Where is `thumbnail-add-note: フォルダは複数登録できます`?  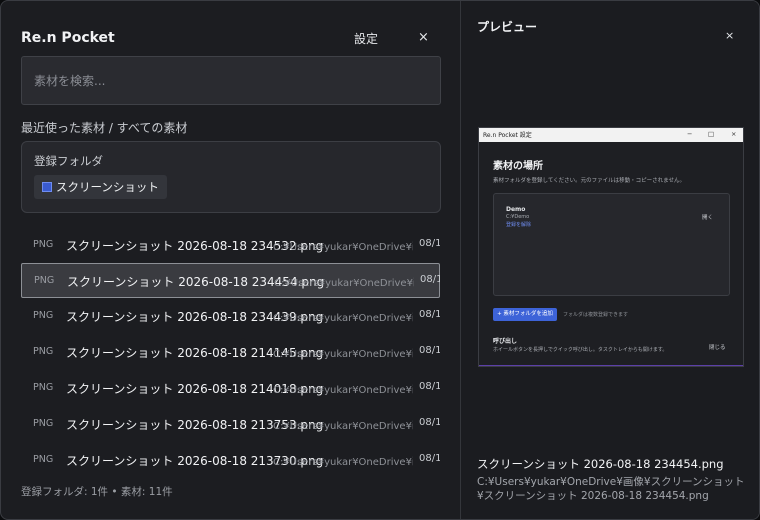
thumbnail-add-note: フォルダは複数登録できます is located at coordinates (596, 315).